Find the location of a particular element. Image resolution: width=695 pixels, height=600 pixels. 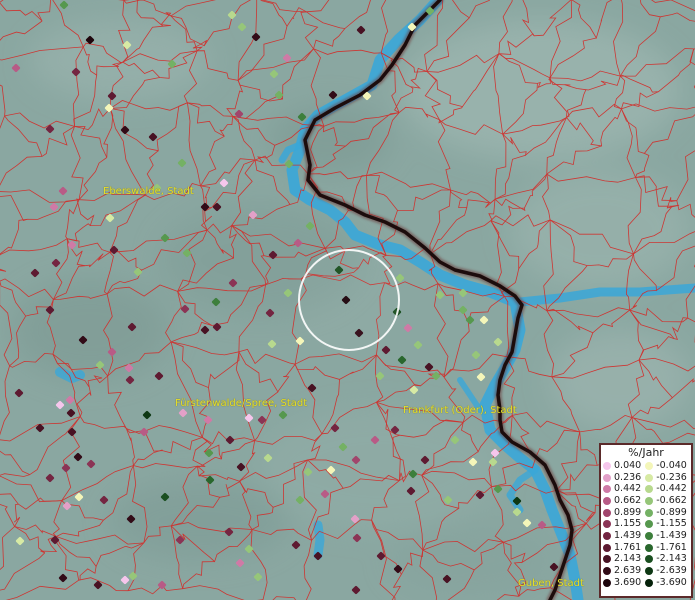

legend-title: %/Jahr is located at coordinates (646, 452).